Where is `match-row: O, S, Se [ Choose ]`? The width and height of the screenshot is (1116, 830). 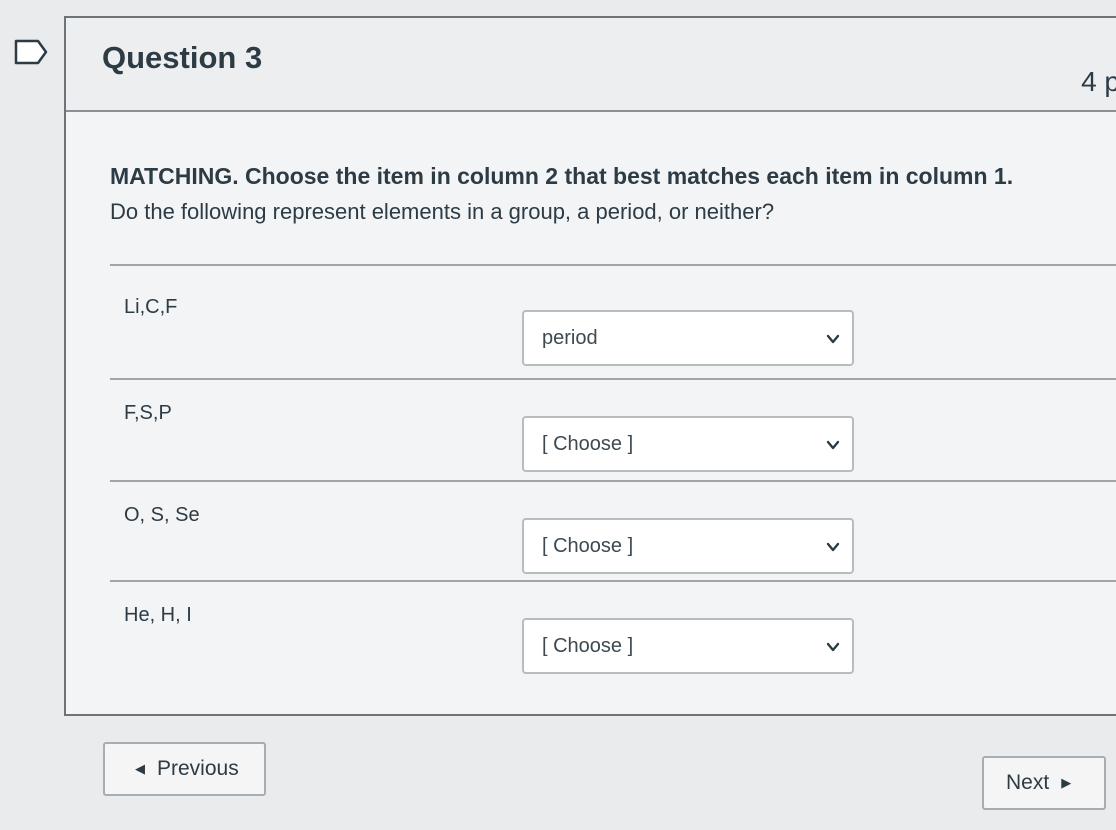 match-row: O, S, Se [ Choose ] is located at coordinates (591, 550).